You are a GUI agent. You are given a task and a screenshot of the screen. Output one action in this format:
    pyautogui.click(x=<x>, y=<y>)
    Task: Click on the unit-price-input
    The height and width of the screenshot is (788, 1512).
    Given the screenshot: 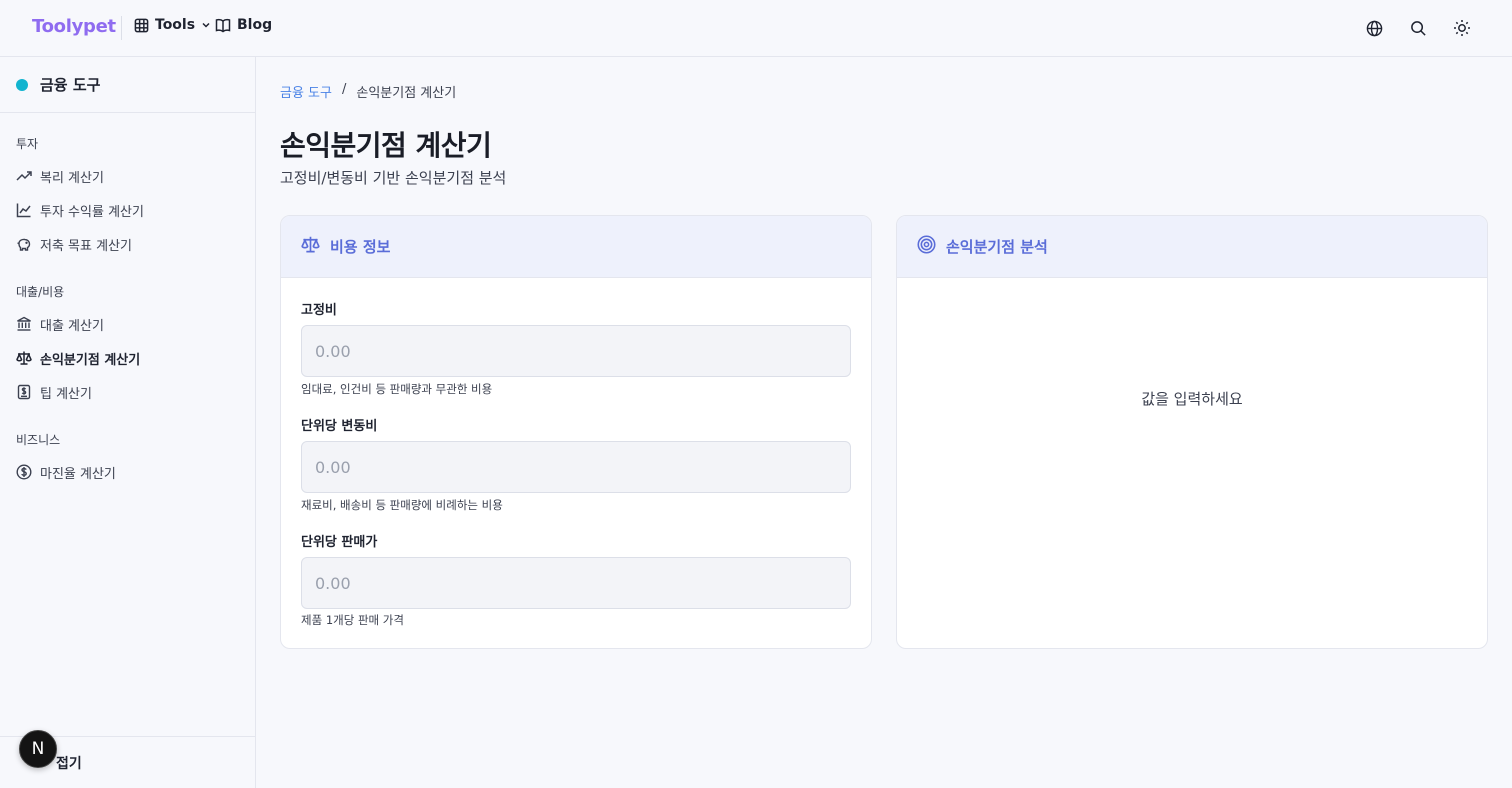 What is the action you would take?
    pyautogui.click(x=576, y=583)
    